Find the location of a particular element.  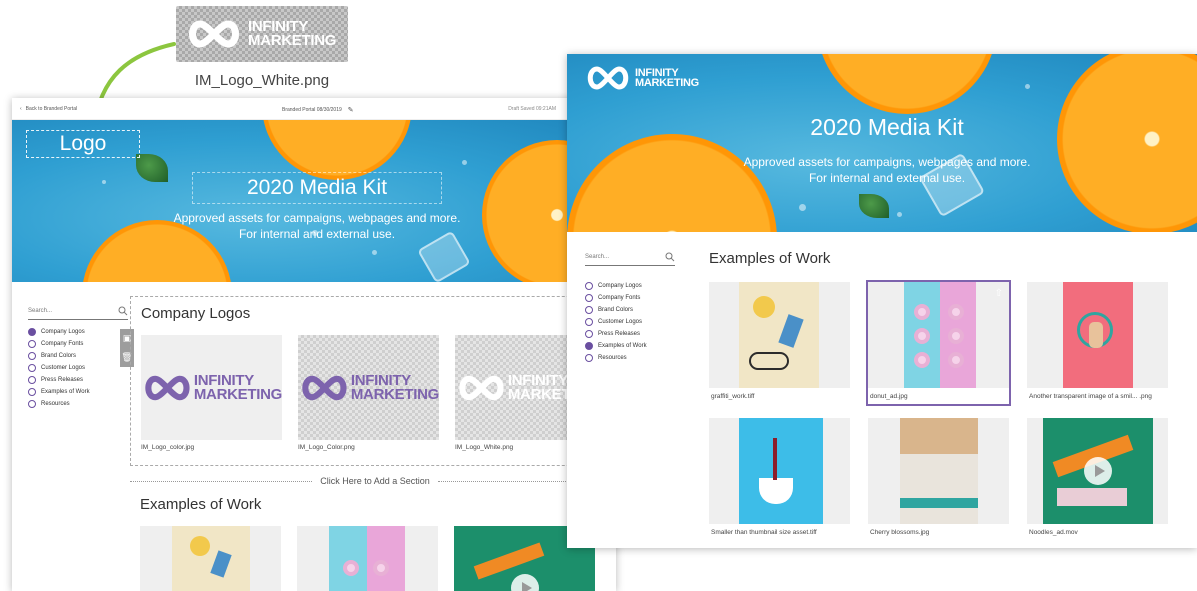

radio-selected-icon is located at coordinates (32, 332).